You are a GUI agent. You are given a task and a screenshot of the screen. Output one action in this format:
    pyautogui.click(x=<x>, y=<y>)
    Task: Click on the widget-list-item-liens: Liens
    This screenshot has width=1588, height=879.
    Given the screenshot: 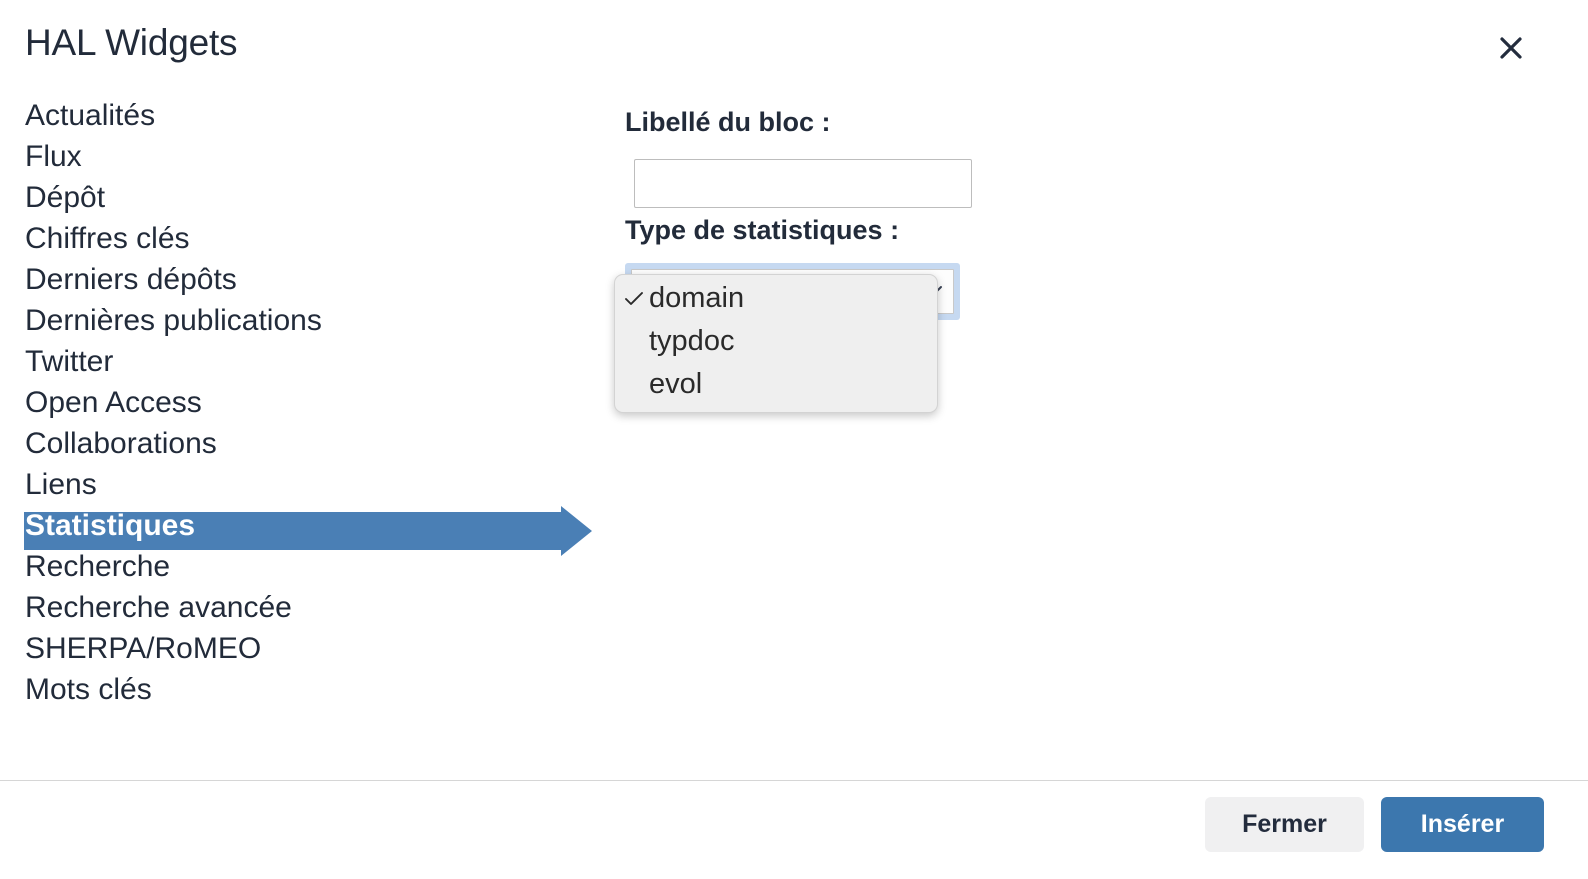 What is the action you would take?
    pyautogui.click(x=300, y=484)
    